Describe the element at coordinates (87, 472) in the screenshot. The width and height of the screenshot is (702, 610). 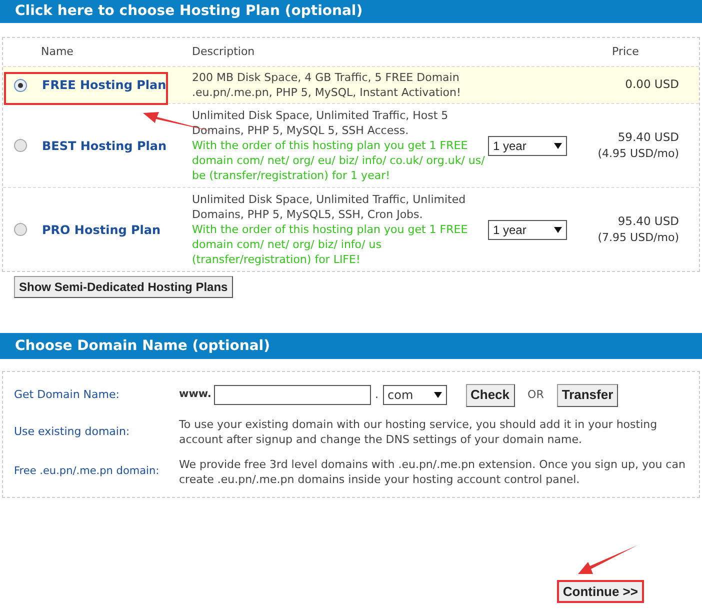
I see `field-label: Free .eu.pn/.me.pn domain:` at that location.